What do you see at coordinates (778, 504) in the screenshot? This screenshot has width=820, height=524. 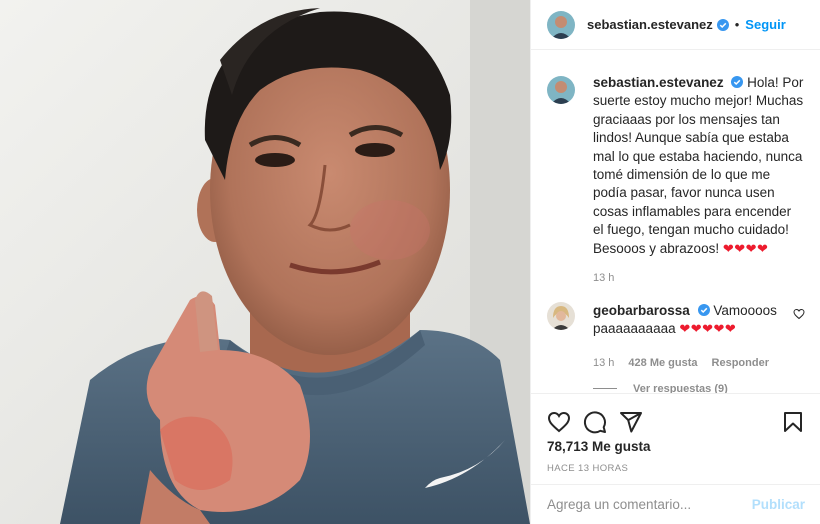 I see `publish-button: Publicar` at bounding box center [778, 504].